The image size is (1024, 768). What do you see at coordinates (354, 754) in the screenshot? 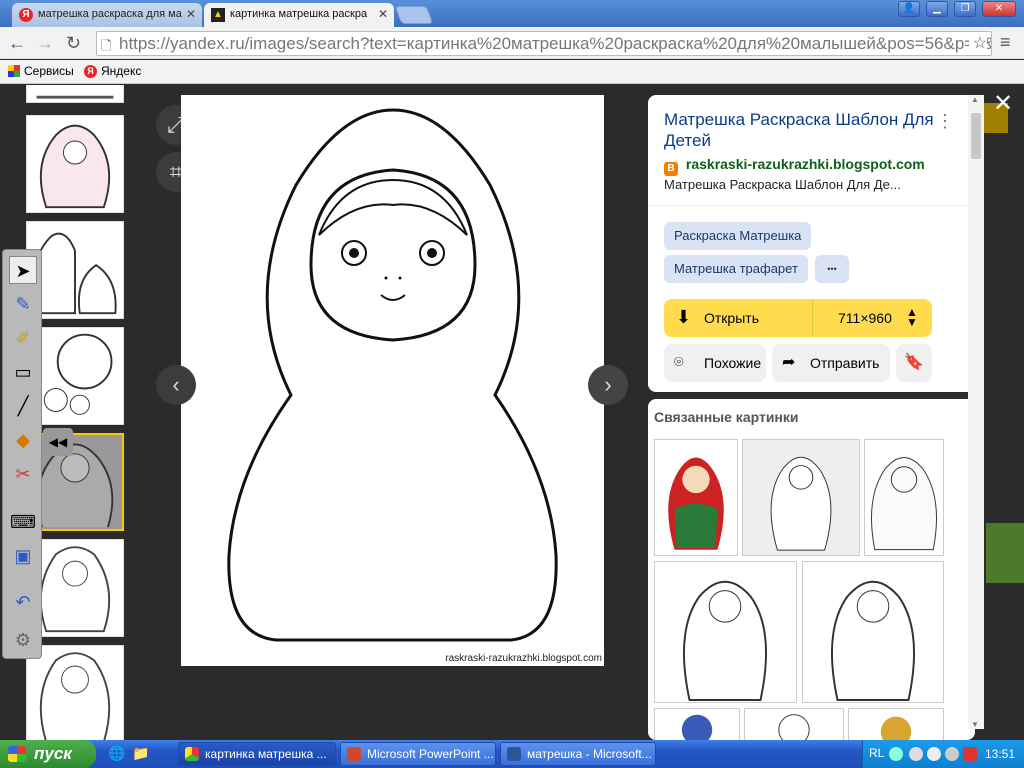
I see `powerpoint-icon` at bounding box center [354, 754].